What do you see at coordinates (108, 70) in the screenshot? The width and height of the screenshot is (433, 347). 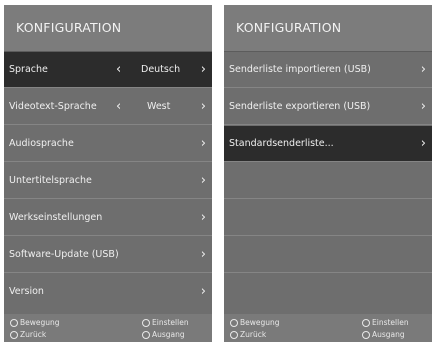 I see `menu-item-sprache: Sprache ‹ Deutsch ›` at bounding box center [108, 70].